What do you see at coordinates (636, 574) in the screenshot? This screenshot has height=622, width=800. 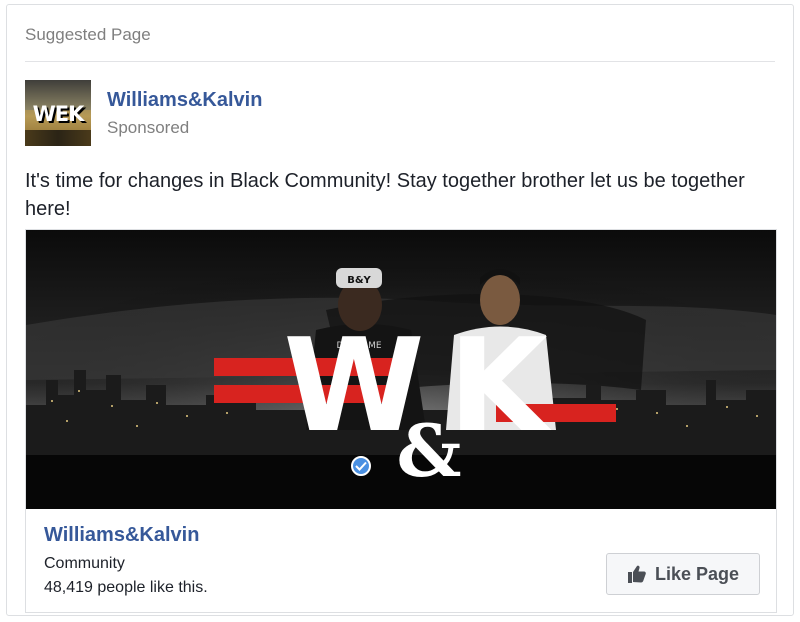 I see `thumbs-up-icon` at bounding box center [636, 574].